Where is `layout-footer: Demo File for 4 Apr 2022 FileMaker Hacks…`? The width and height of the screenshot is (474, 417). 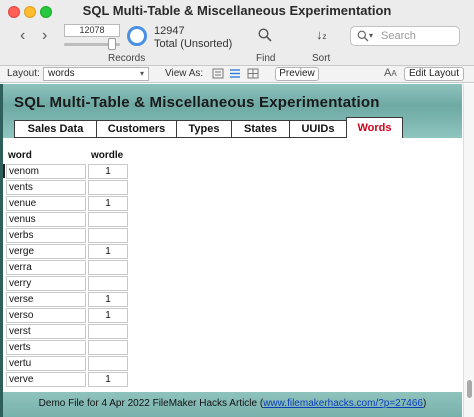
layout-footer: Demo File for 4 Apr 2022 FileMaker Hacks… is located at coordinates (231, 404).